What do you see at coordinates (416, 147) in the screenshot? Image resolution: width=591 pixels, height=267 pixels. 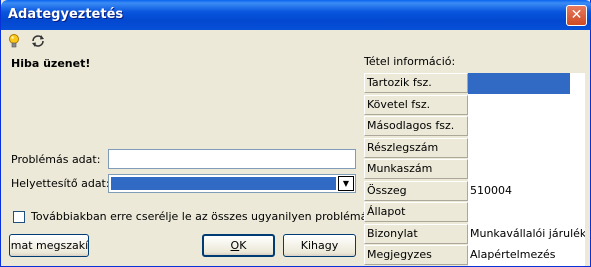 I see `grid-key: Részlegszám` at bounding box center [416, 147].